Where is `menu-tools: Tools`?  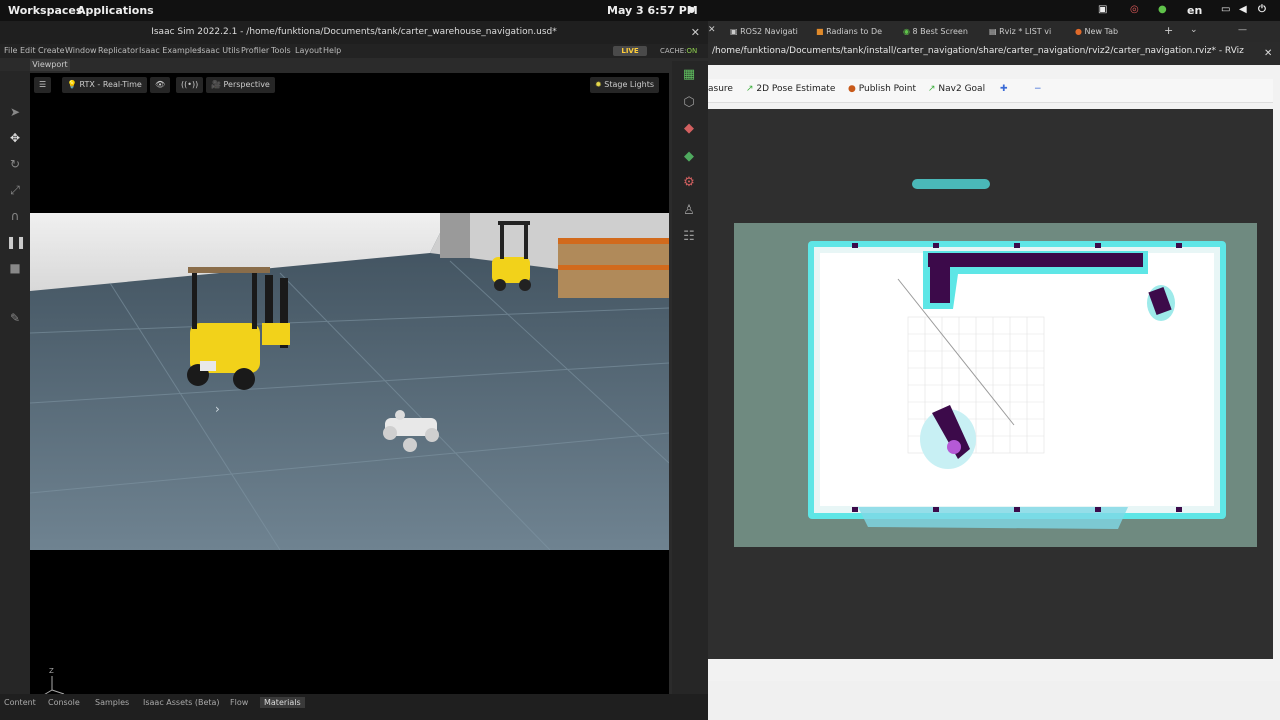
menu-tools: Tools is located at coordinates (281, 50).